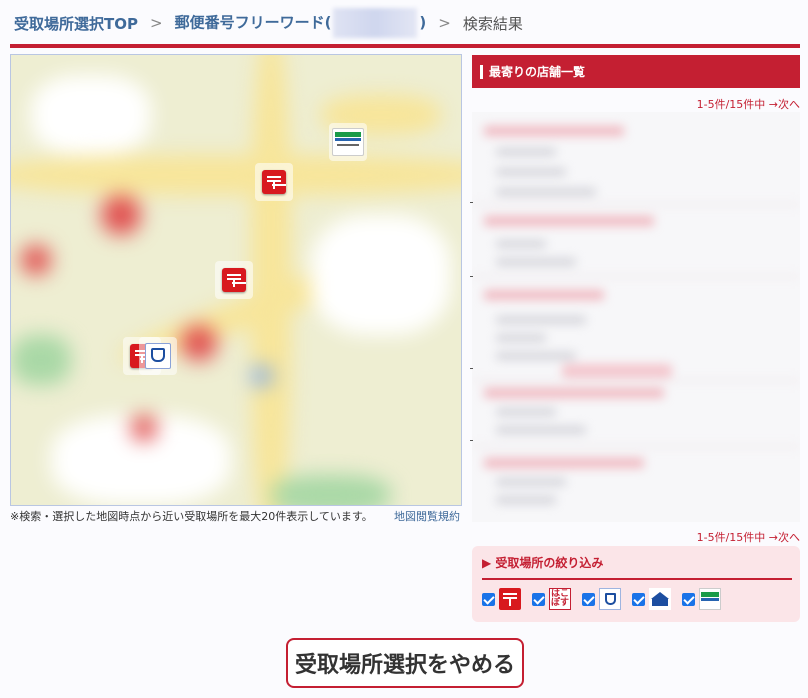  I want to click on filter-box: ▶ 受取場所の絞り込み はこぽす, so click(636, 584).